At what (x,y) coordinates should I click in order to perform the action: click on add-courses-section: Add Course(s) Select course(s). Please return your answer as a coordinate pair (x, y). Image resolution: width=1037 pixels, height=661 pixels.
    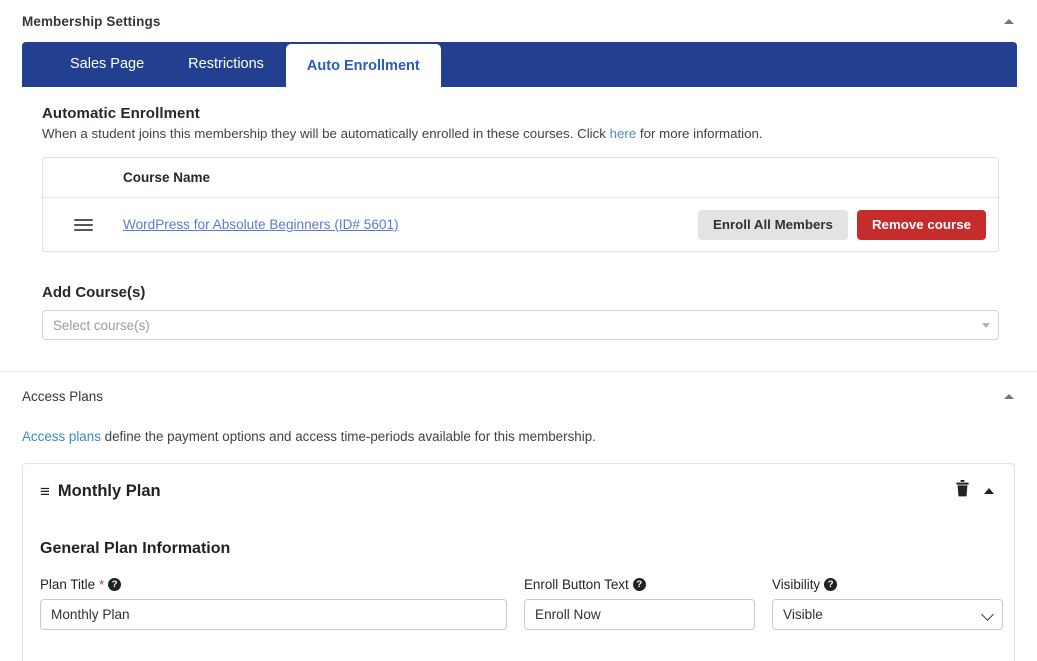
    Looking at the image, I should click on (518, 296).